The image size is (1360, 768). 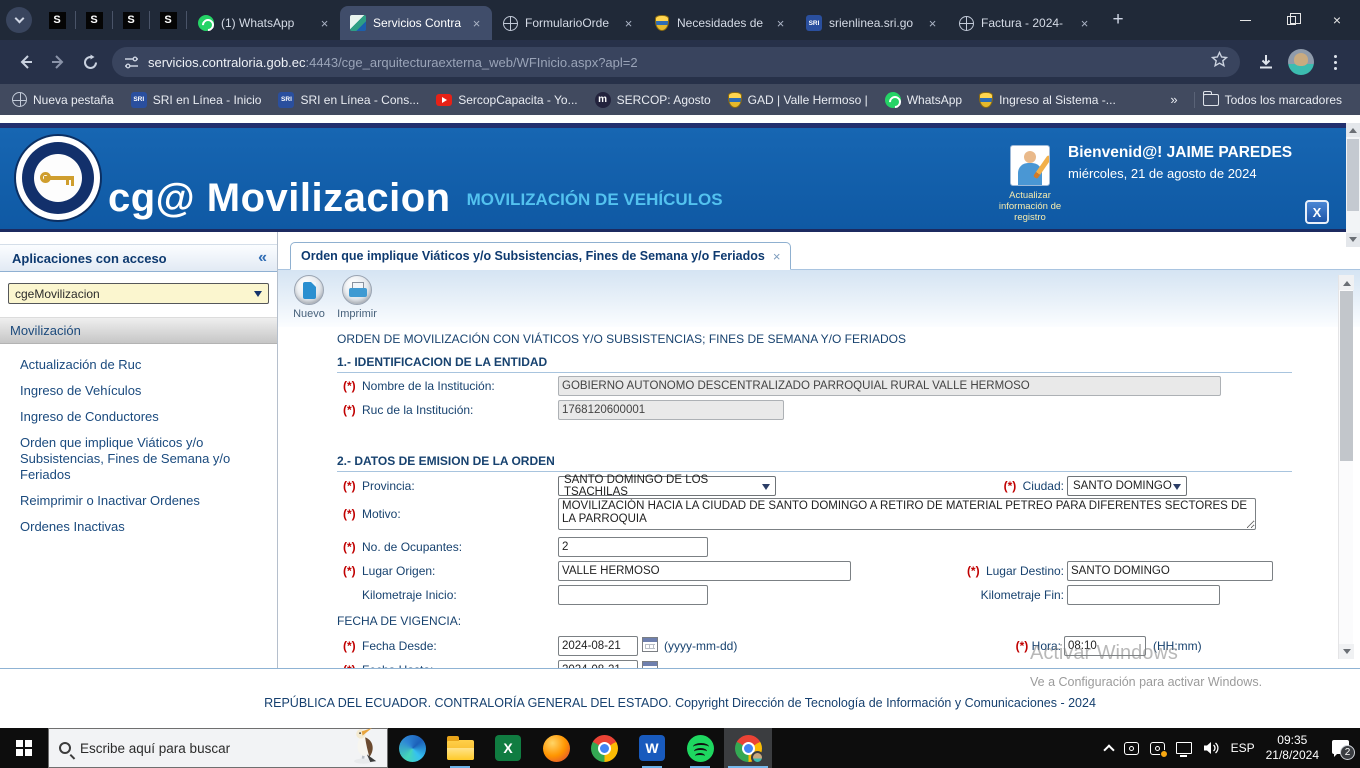 What do you see at coordinates (700, 748) in the screenshot?
I see `taskbar-app-spotify` at bounding box center [700, 748].